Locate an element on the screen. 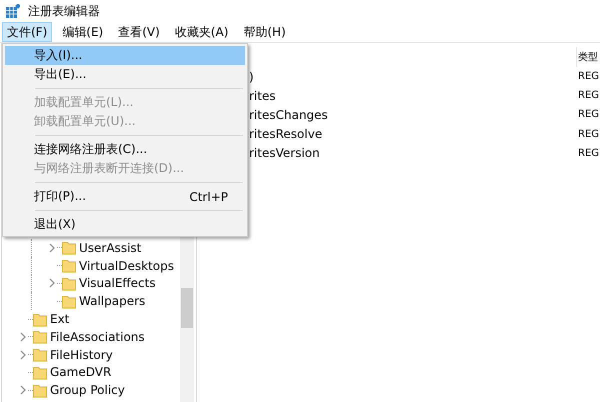  value-name: ritesVersion is located at coordinates (284, 153).